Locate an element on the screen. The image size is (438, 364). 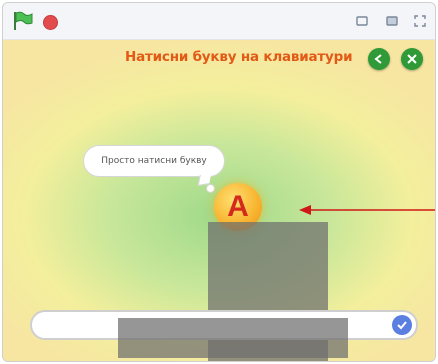
small-stage-icon is located at coordinates (362, 21).